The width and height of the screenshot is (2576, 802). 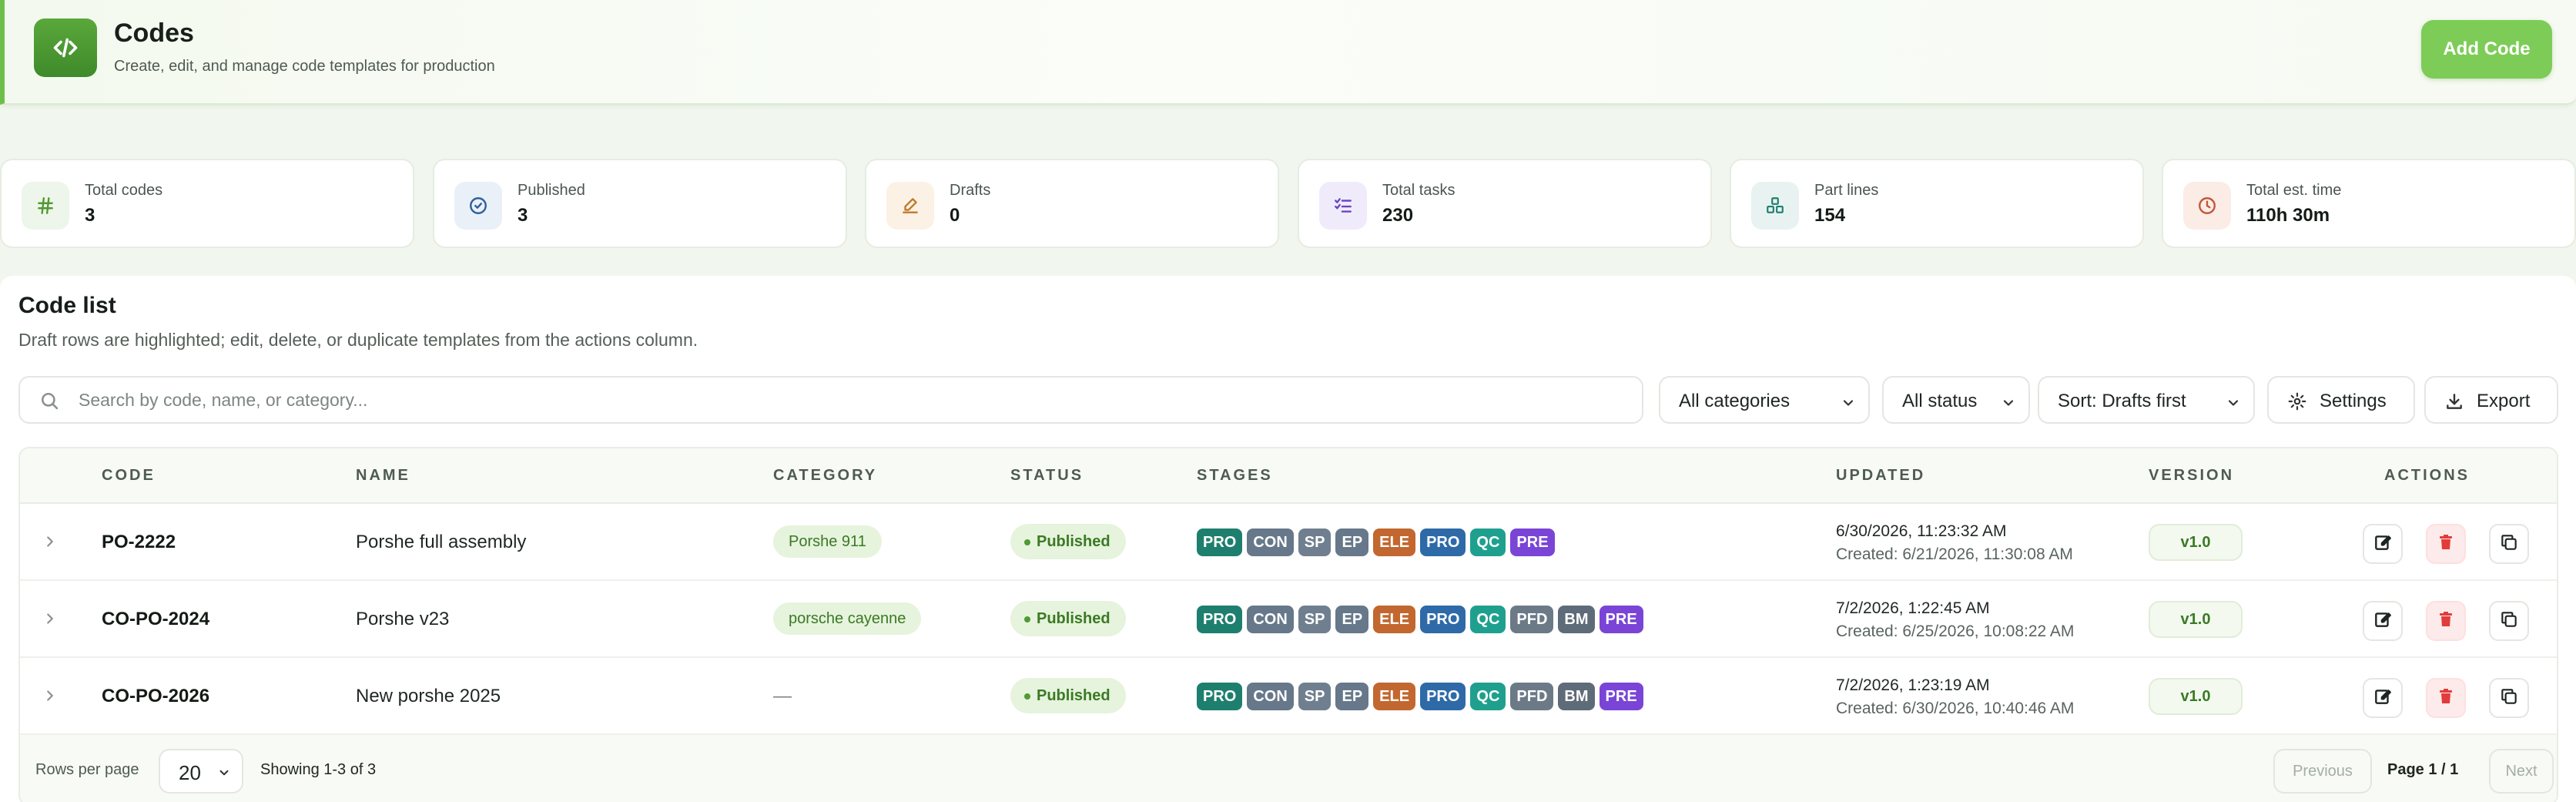 I want to click on created-date: Created: 6/25/2026, 10:08:22 AM, so click(x=1955, y=631).